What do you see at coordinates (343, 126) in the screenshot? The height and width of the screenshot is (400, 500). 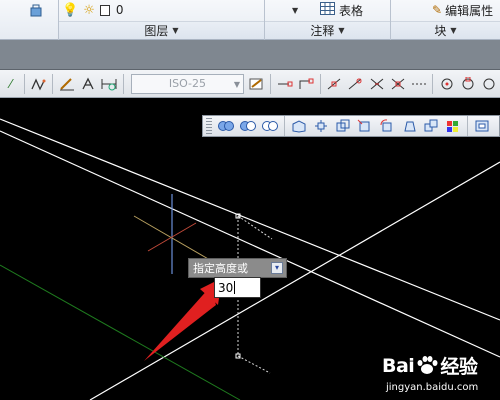 I see `offset-face-icon` at bounding box center [343, 126].